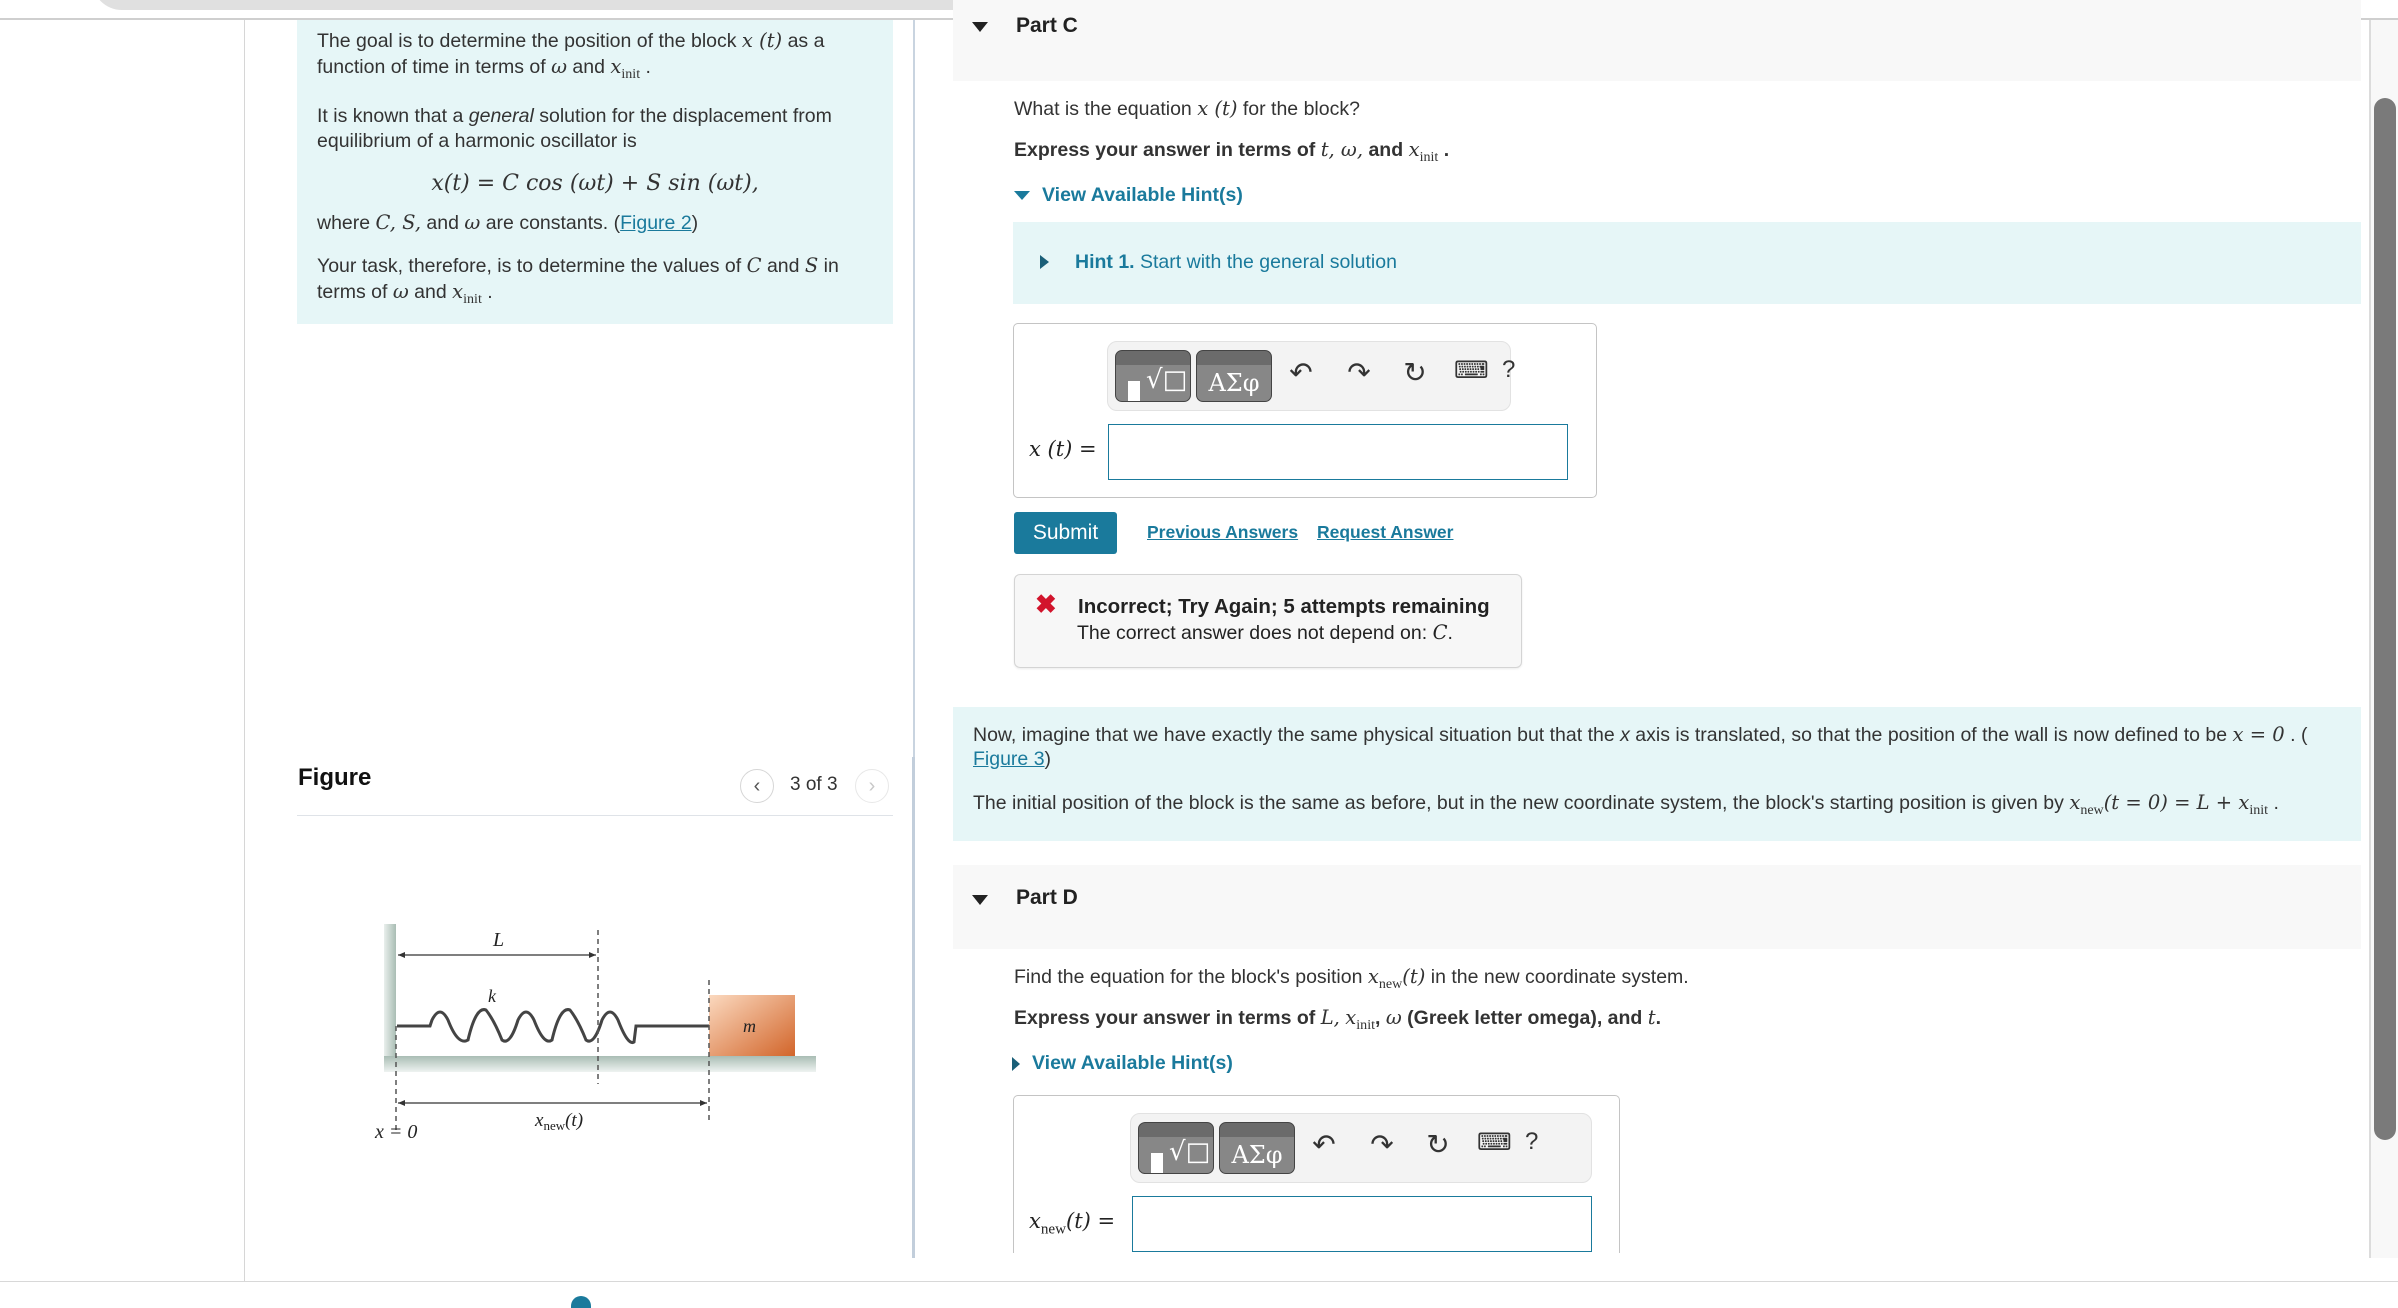 This screenshot has height=1308, width=2398. Describe the element at coordinates (1657, 907) in the screenshot. I see `part-d-header: Part D` at that location.